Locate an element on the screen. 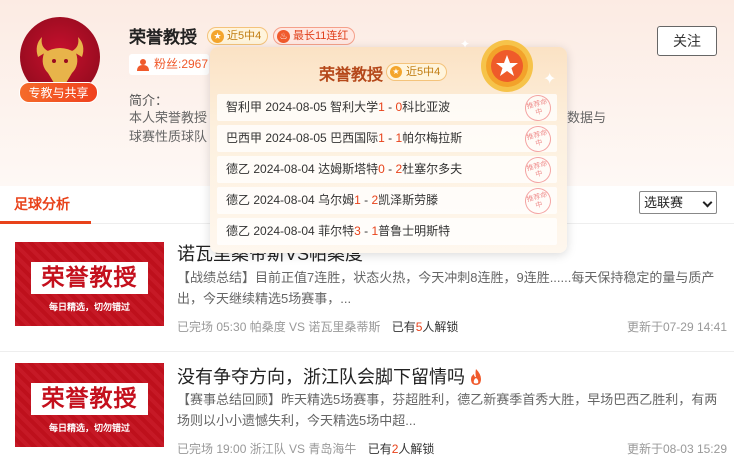  match-league: 智利甲 is located at coordinates (246, 107).